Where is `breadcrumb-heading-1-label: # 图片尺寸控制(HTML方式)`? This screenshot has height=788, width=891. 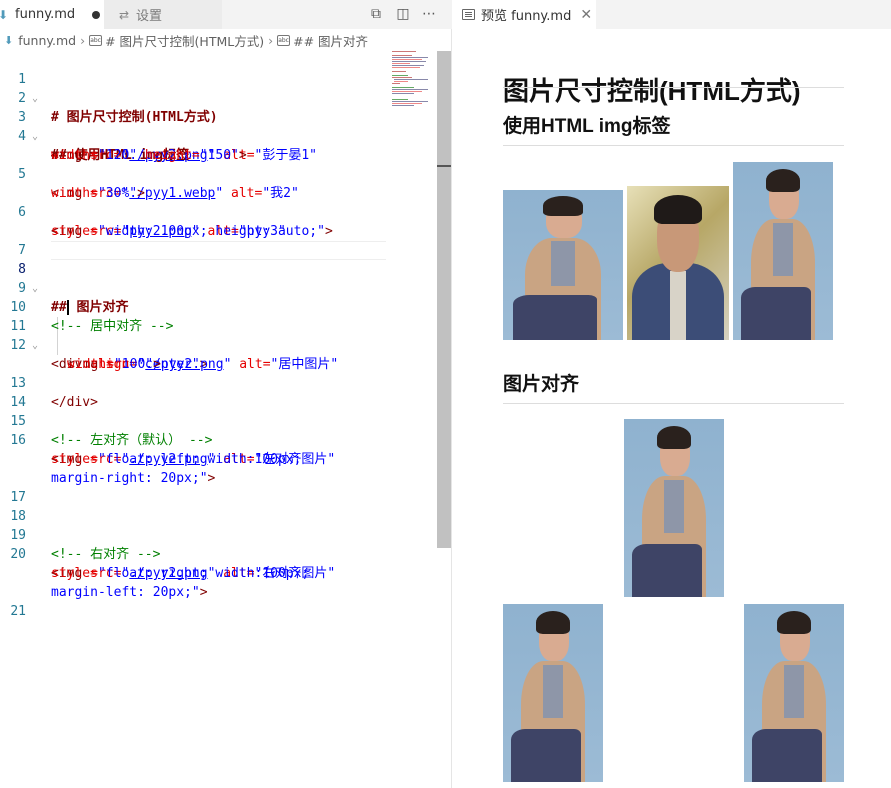 breadcrumb-heading-1-label: # 图片尺寸控制(HTML方式) is located at coordinates (185, 41).